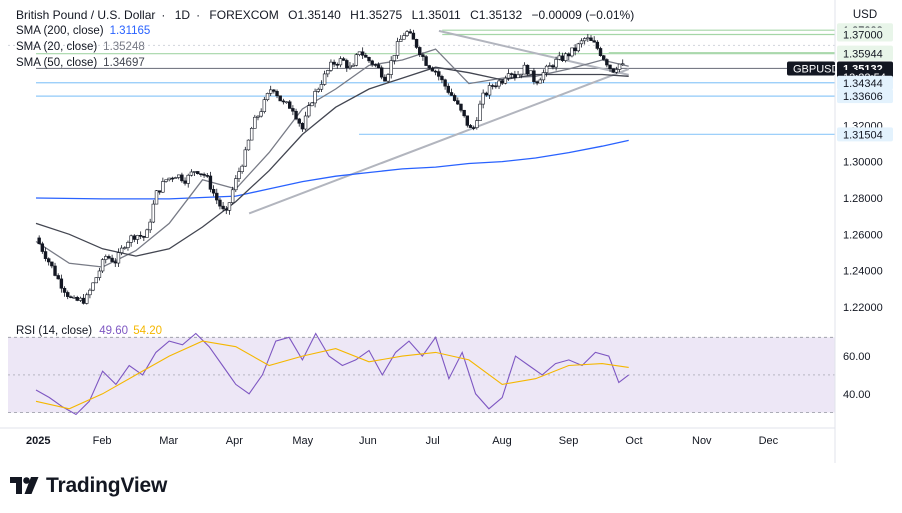 Image resolution: width=902 pixels, height=513 pixels. I want to click on ohlc-high: H1.35275, so click(376, 15).